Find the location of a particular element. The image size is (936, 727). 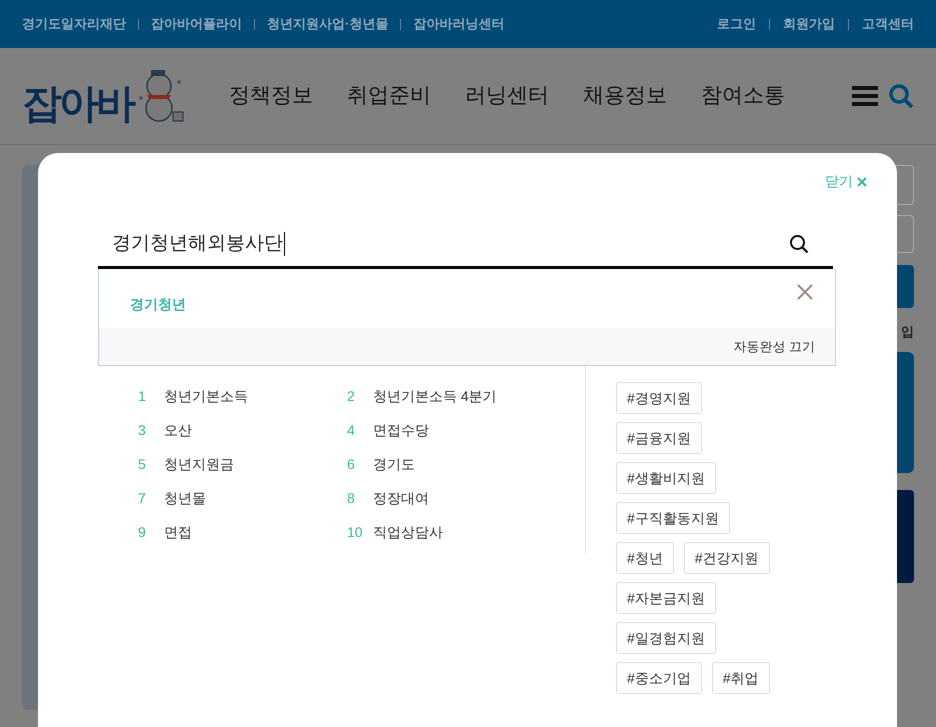

popular-search-item: 1 청년기본소득 is located at coordinates (242, 396).